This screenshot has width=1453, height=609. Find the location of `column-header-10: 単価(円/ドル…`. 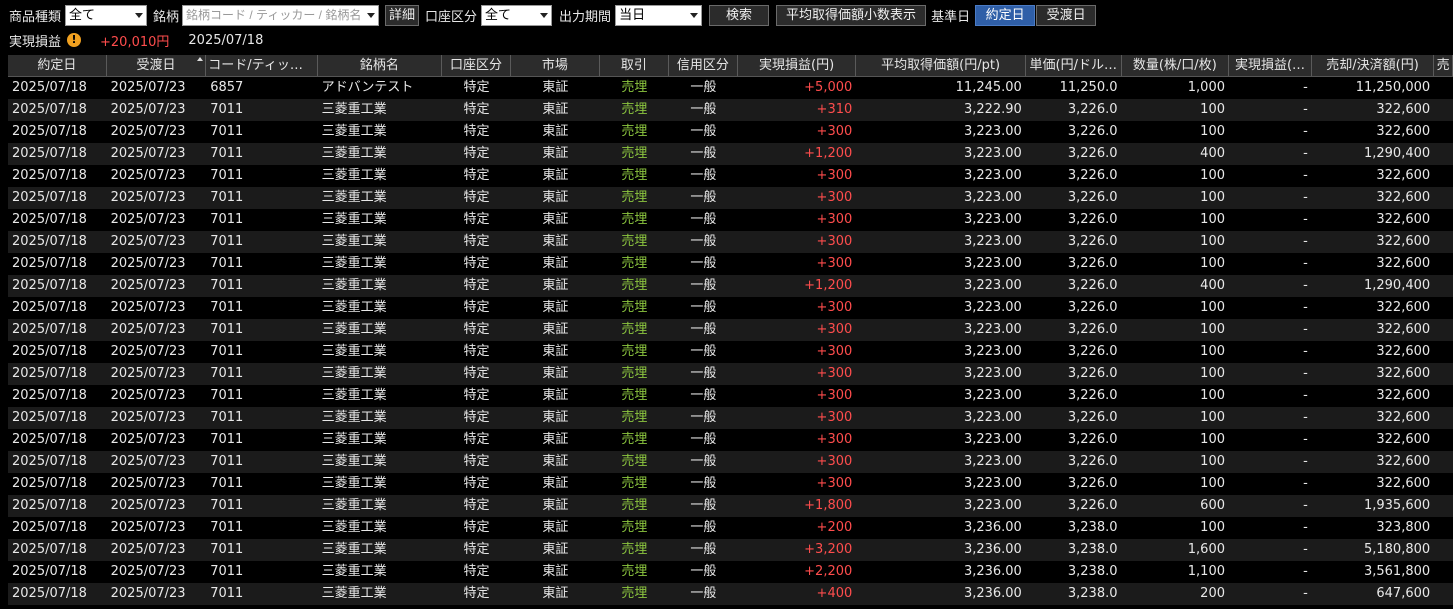

column-header-10: 単価(円/ドル… is located at coordinates (1074, 65).